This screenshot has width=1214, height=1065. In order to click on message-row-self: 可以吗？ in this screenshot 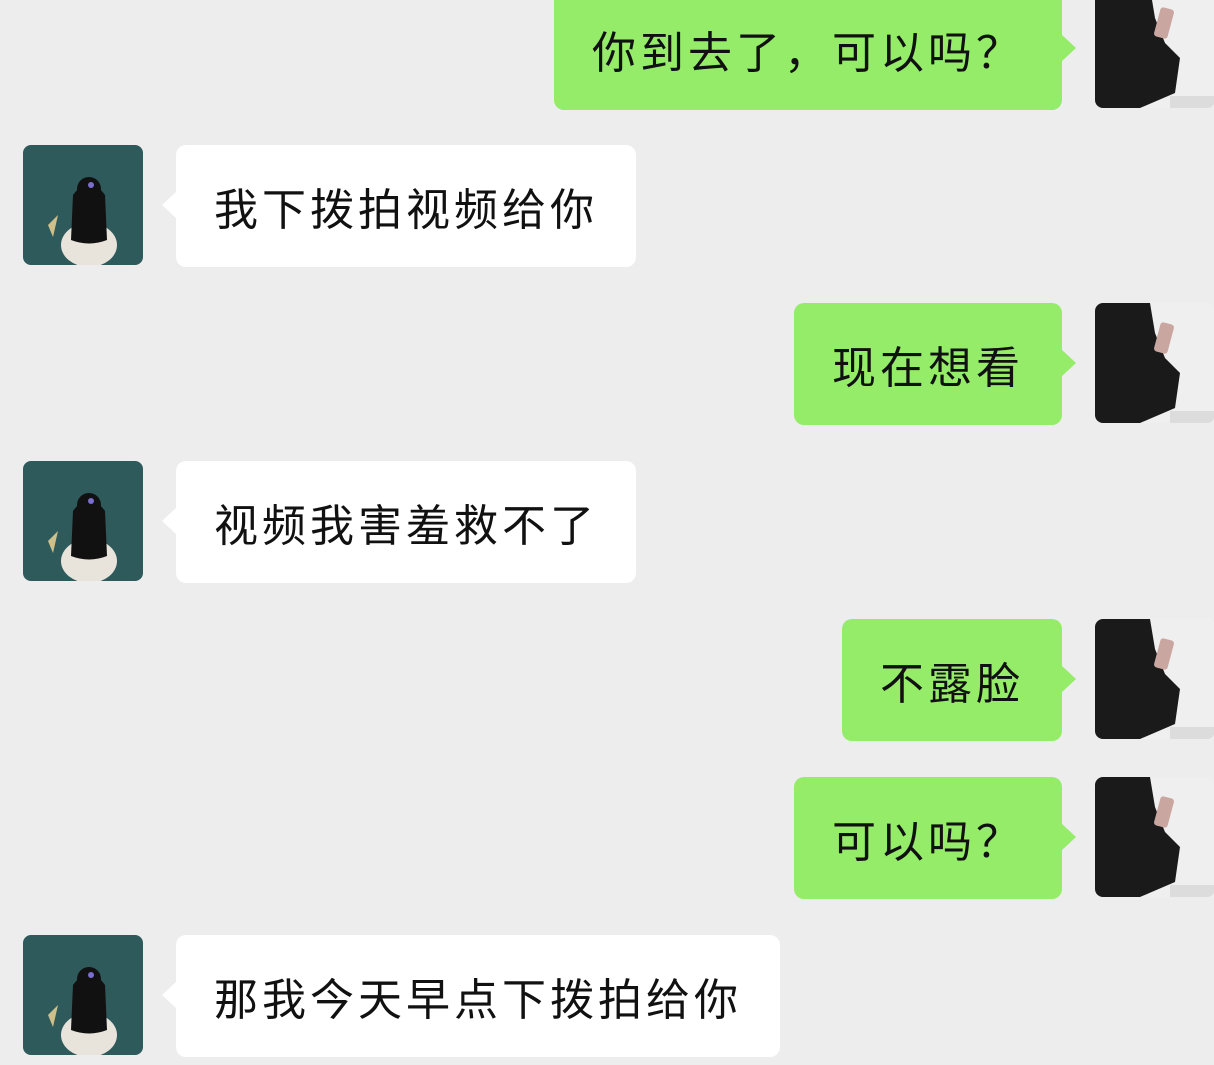, I will do `click(607, 842)`.